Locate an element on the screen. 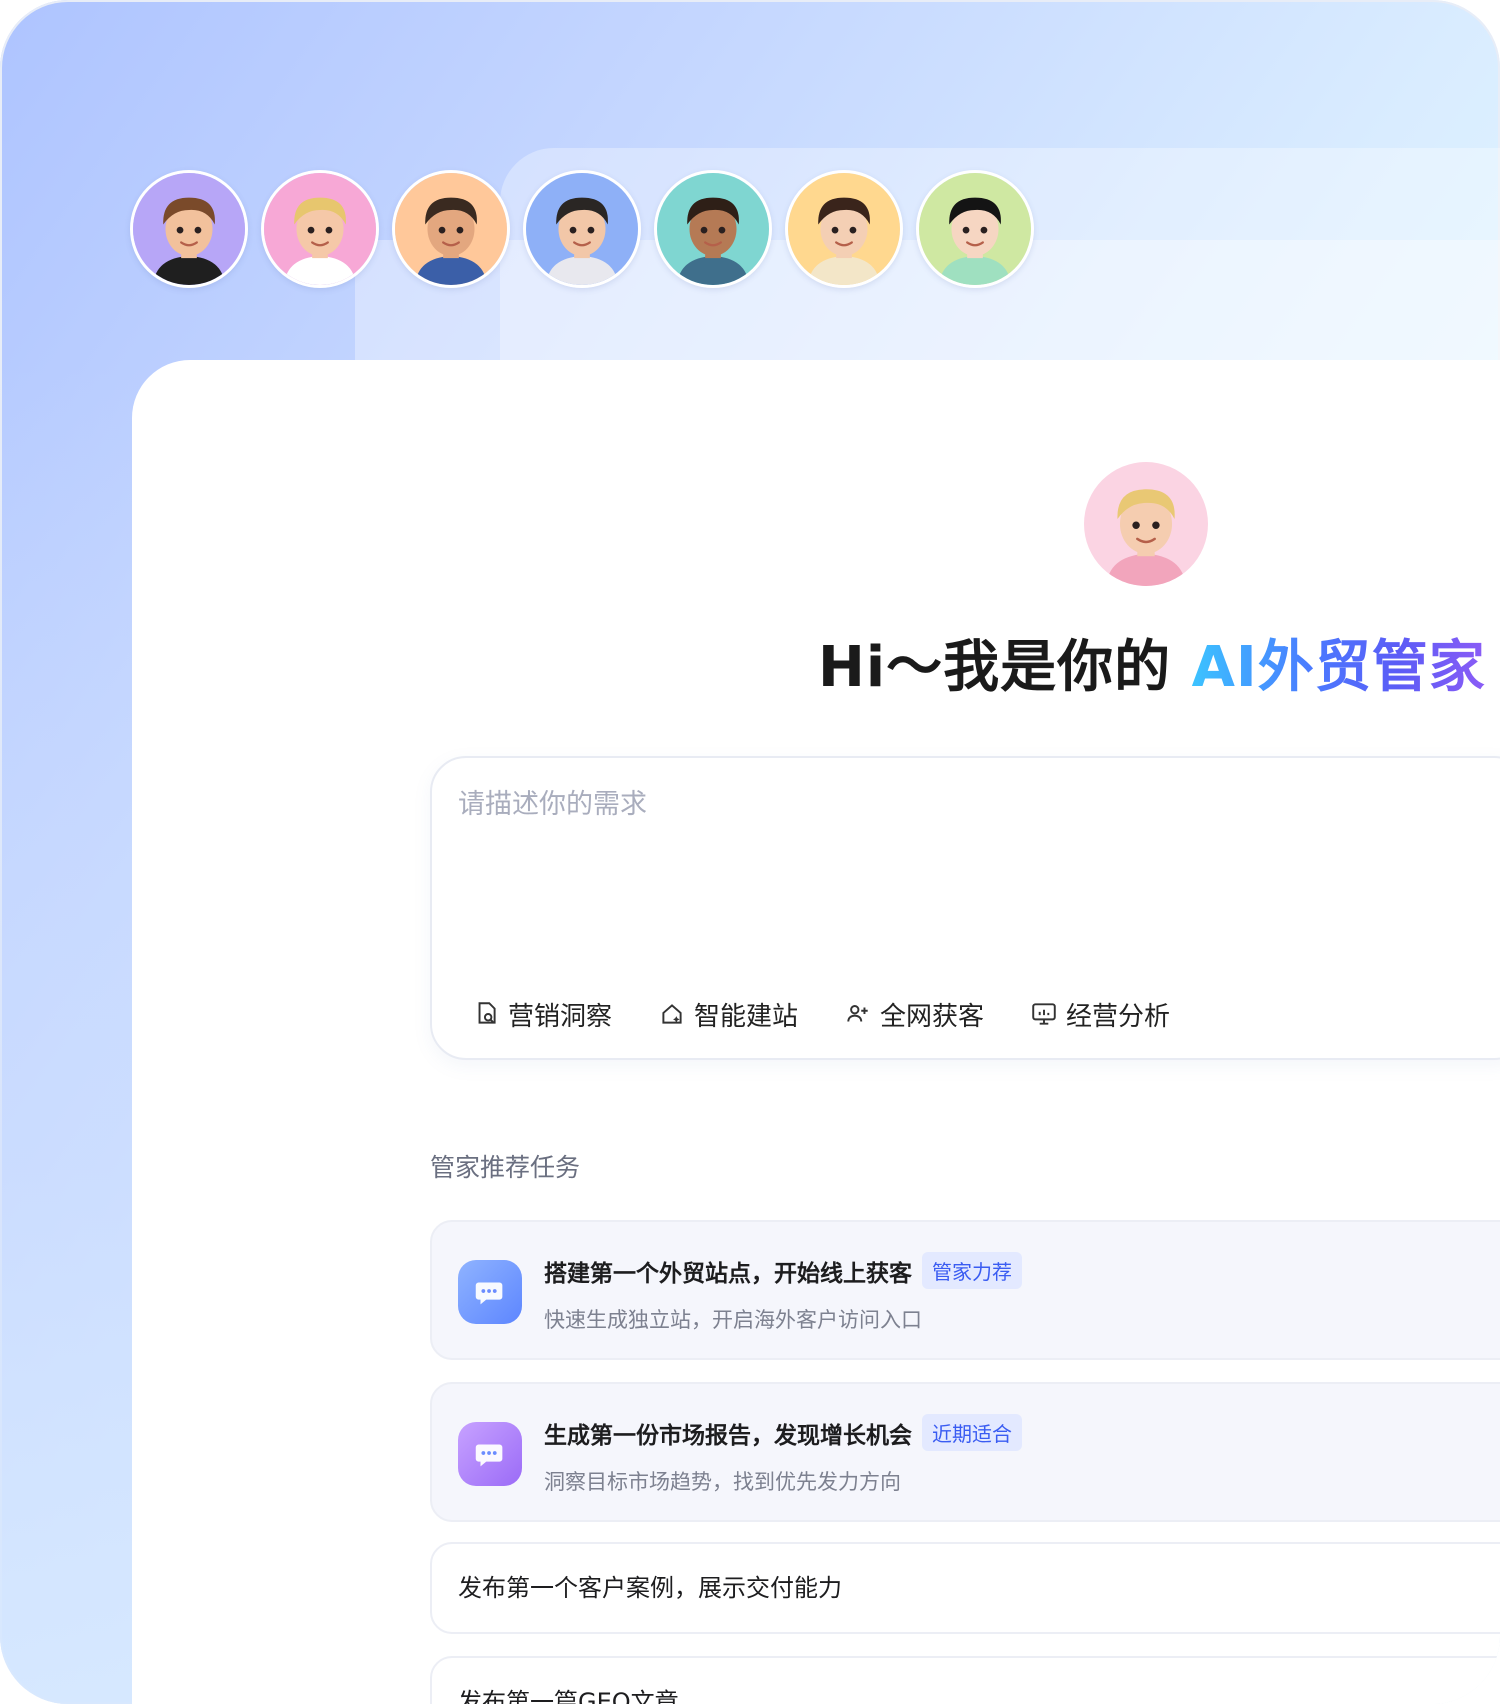 This screenshot has width=1500, height=1704. section-title: 管家推荐任务 is located at coordinates (505, 1167).